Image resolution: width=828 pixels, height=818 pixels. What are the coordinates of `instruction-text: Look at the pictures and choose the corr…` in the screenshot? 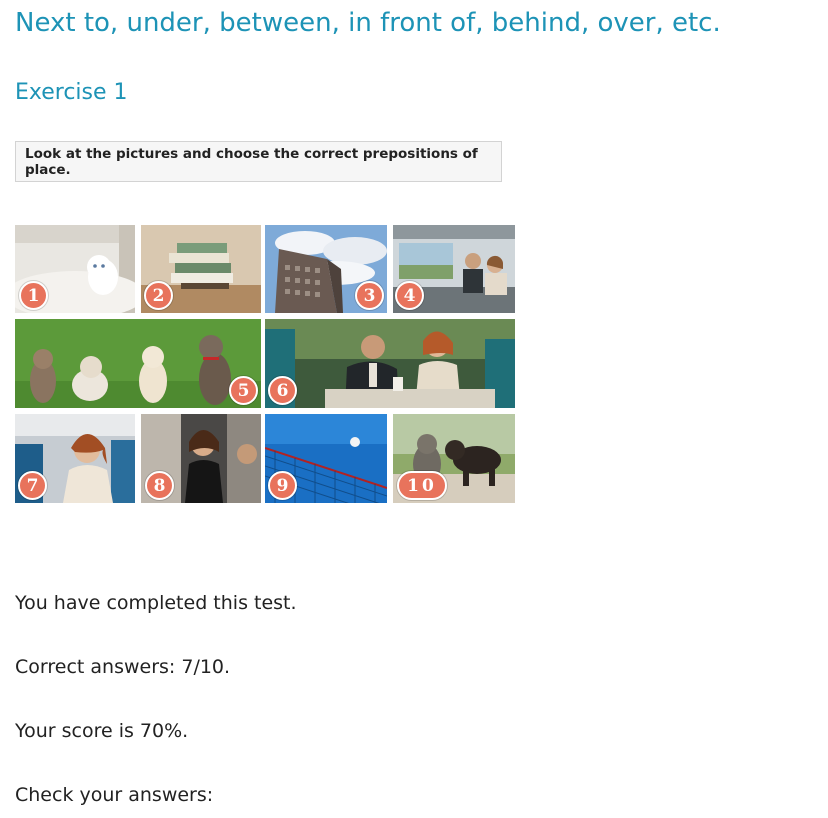 It's located at (251, 161).